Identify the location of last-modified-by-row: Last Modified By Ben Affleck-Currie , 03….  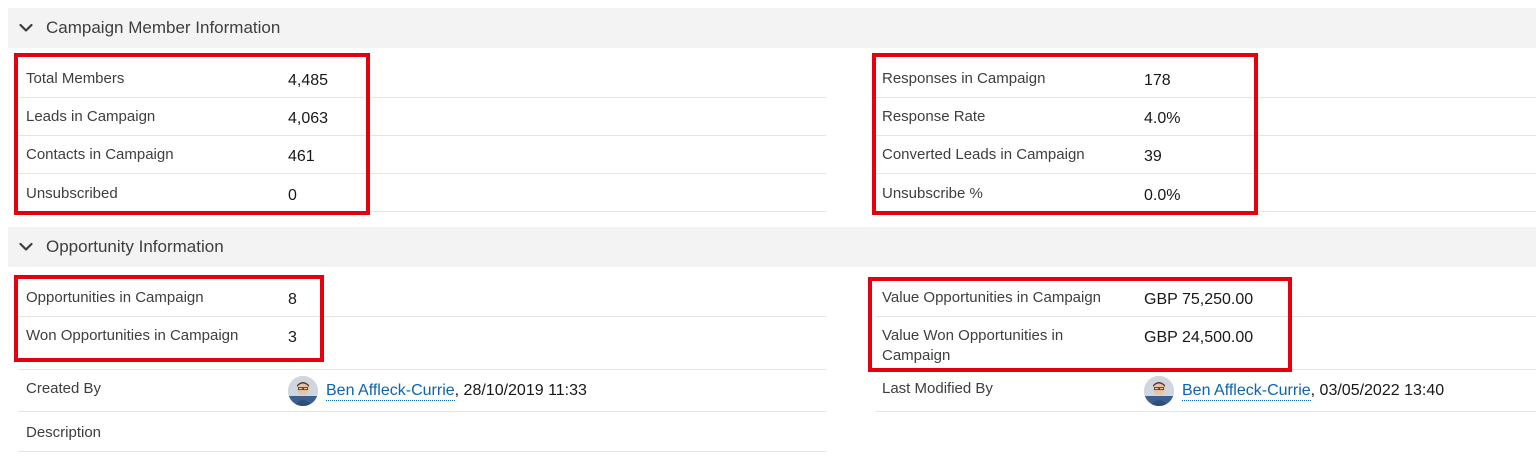
(1206, 391).